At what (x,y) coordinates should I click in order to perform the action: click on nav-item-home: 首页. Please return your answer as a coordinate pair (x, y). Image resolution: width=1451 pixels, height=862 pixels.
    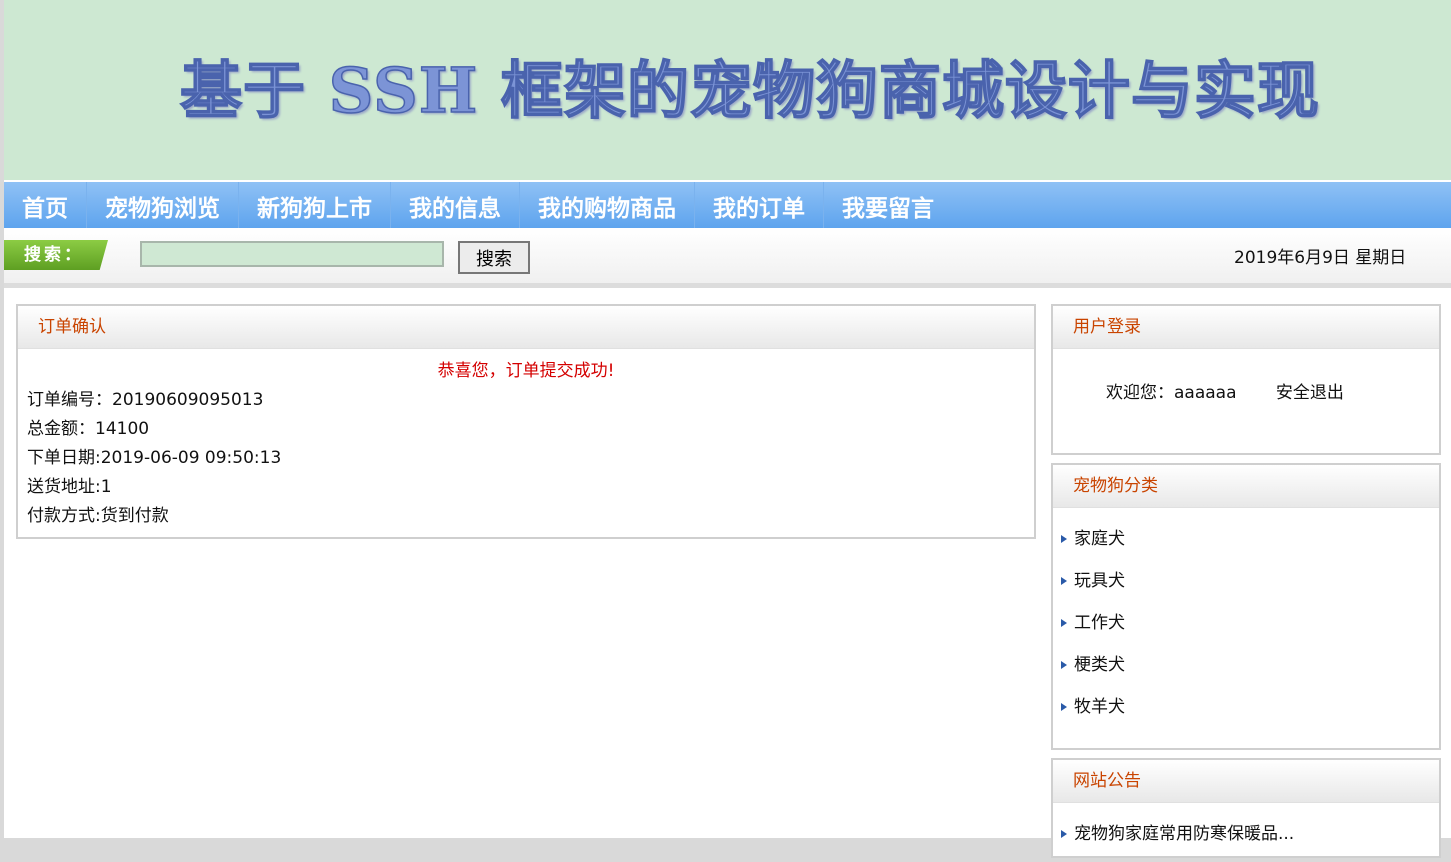
    Looking at the image, I should click on (45, 205).